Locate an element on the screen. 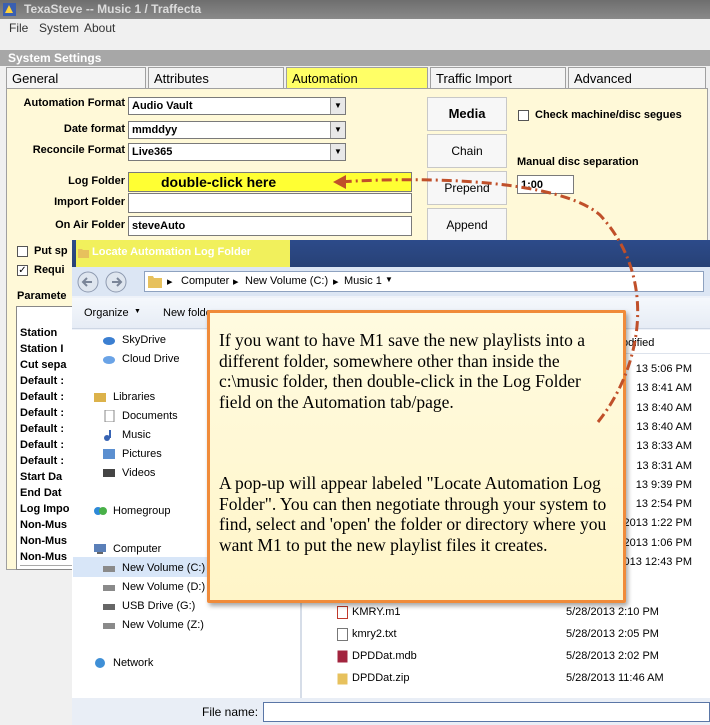 The width and height of the screenshot is (710, 725). dialog-title-bar: Locate Automation Log Folder is located at coordinates (391, 253).